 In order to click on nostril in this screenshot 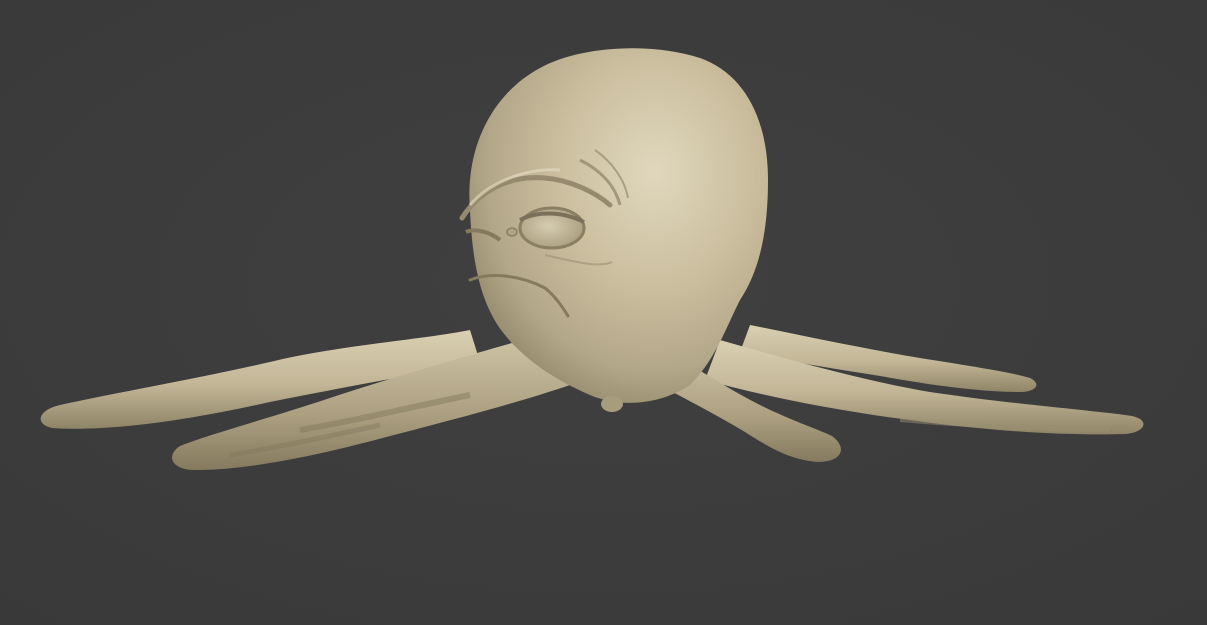, I will do `click(512, 232)`.